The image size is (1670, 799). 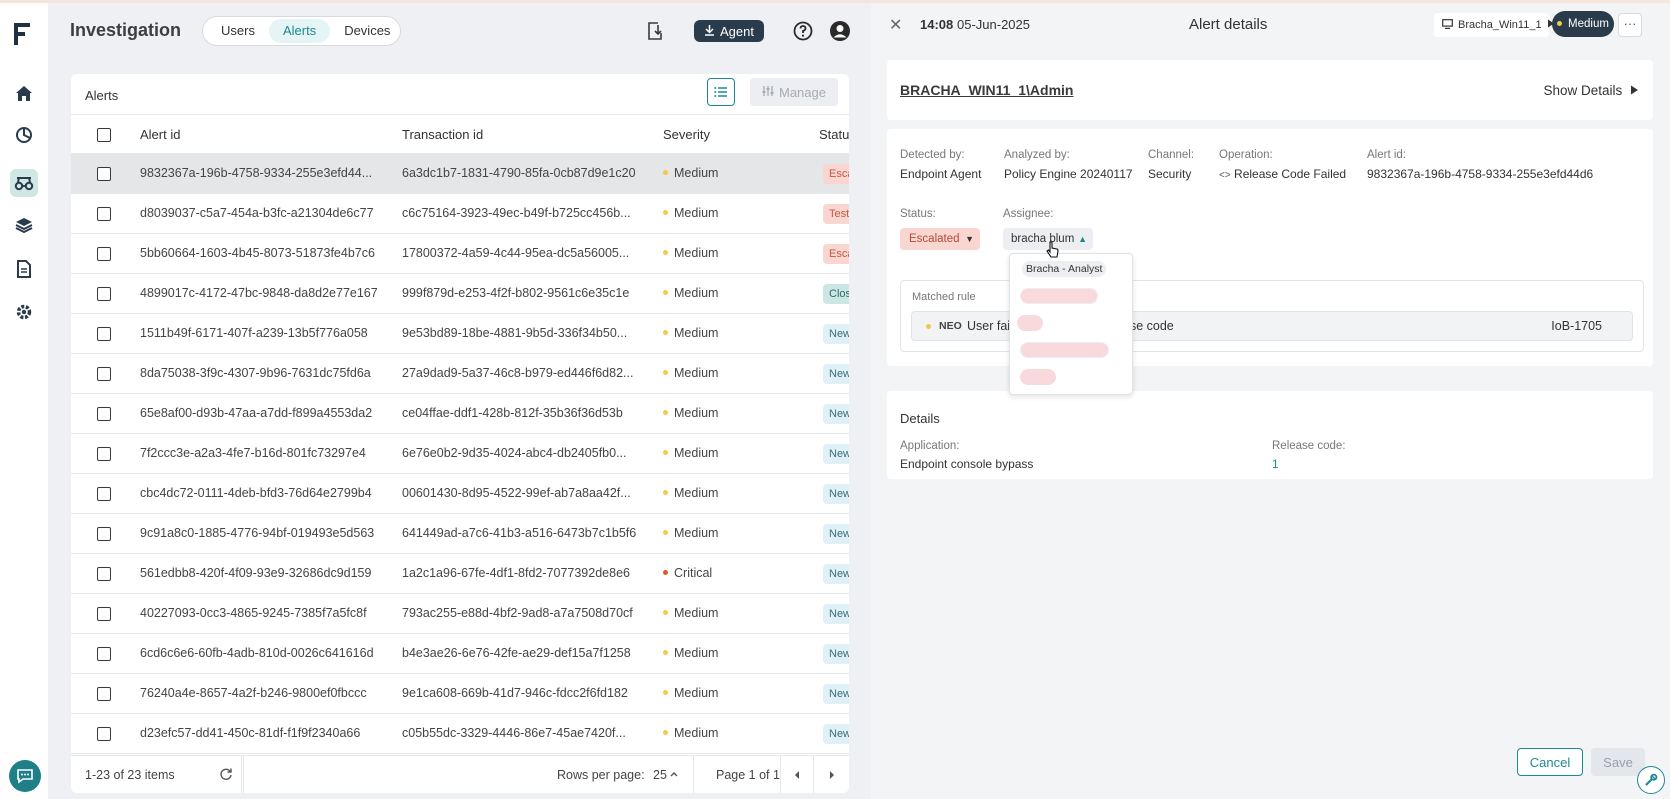 What do you see at coordinates (989, 326) in the screenshot?
I see `rule-text-left: User fai` at bounding box center [989, 326].